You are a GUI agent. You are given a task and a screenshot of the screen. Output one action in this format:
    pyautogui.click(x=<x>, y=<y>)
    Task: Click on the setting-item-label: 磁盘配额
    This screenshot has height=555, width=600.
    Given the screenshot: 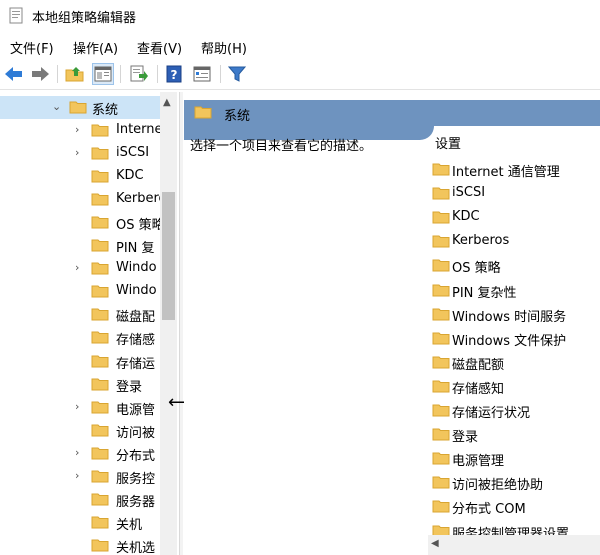 What is the action you would take?
    pyautogui.click(x=478, y=365)
    